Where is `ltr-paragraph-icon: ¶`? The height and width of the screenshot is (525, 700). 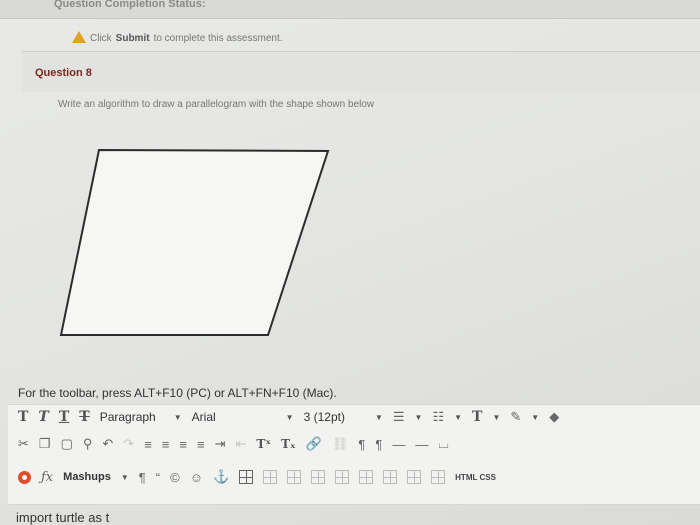 ltr-paragraph-icon: ¶ is located at coordinates (361, 444).